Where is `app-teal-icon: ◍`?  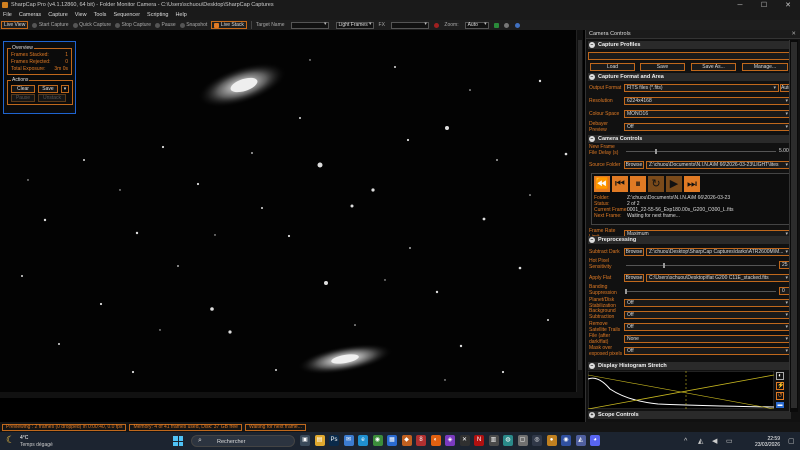 app-teal-icon: ◍ is located at coordinates (508, 440).